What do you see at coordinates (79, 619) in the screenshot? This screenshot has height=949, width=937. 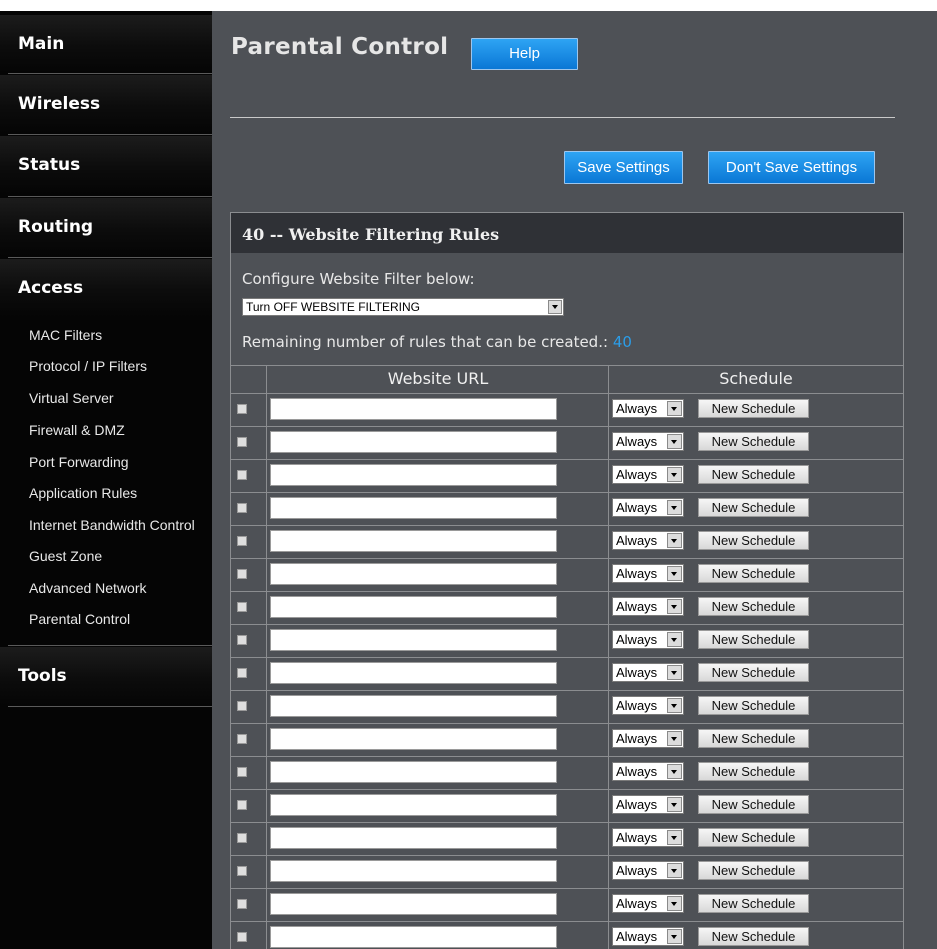 I see `sidebar-item-parental-control: Parental Control` at bounding box center [79, 619].